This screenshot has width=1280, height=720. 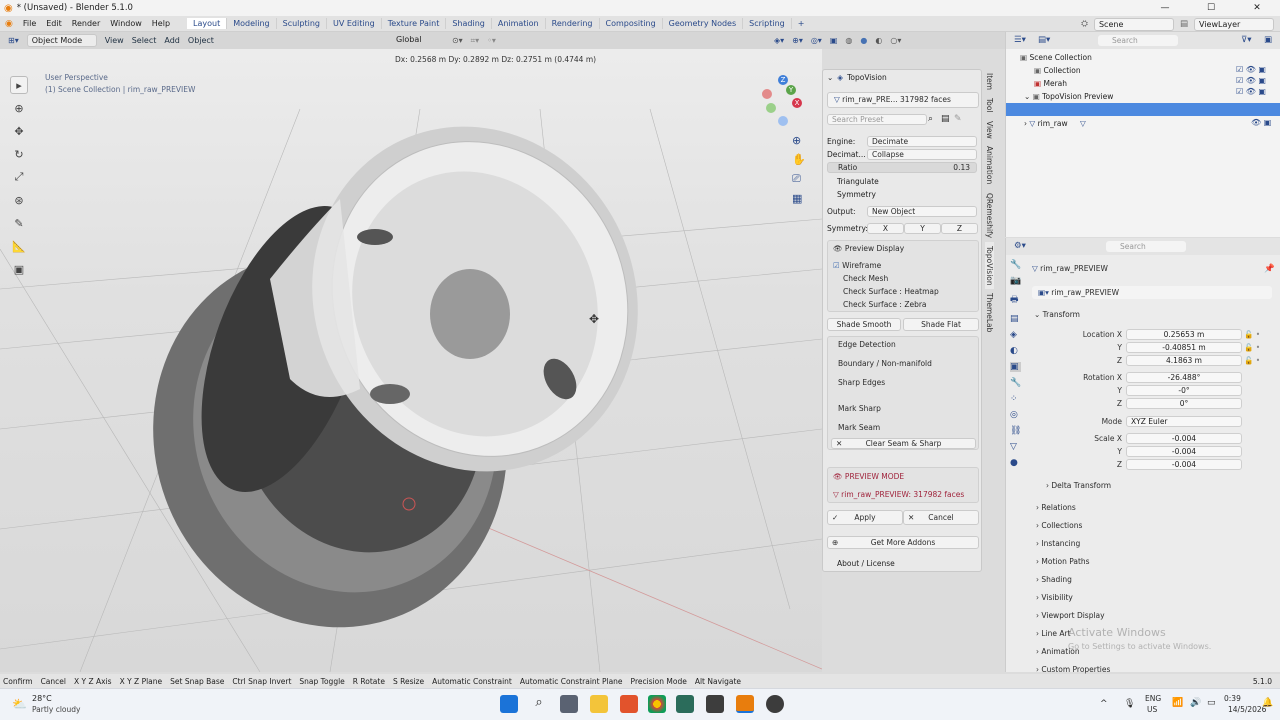 I want to click on location-y-field: -0.40851 m, so click(x=1184, y=347).